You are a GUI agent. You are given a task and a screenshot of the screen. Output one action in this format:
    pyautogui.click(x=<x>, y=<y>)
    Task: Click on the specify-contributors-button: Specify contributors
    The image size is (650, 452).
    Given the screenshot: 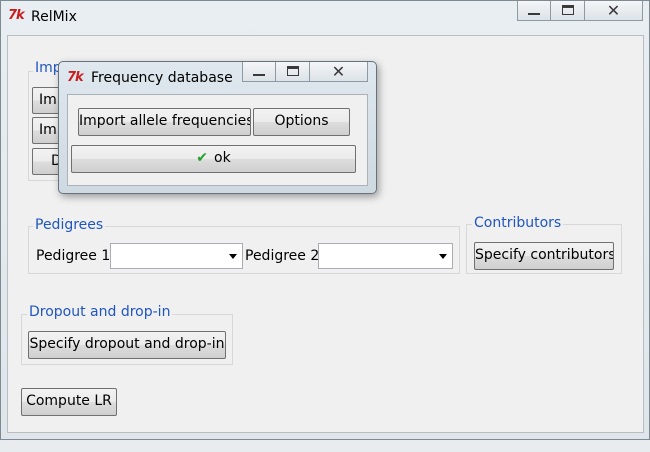 What is the action you would take?
    pyautogui.click(x=544, y=256)
    